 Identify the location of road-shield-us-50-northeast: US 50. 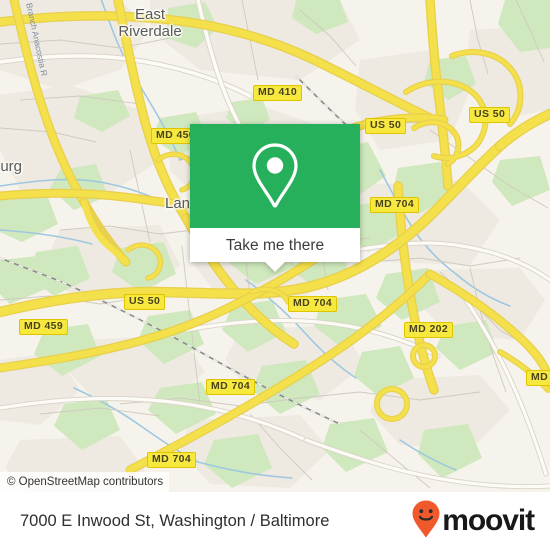
(490, 115).